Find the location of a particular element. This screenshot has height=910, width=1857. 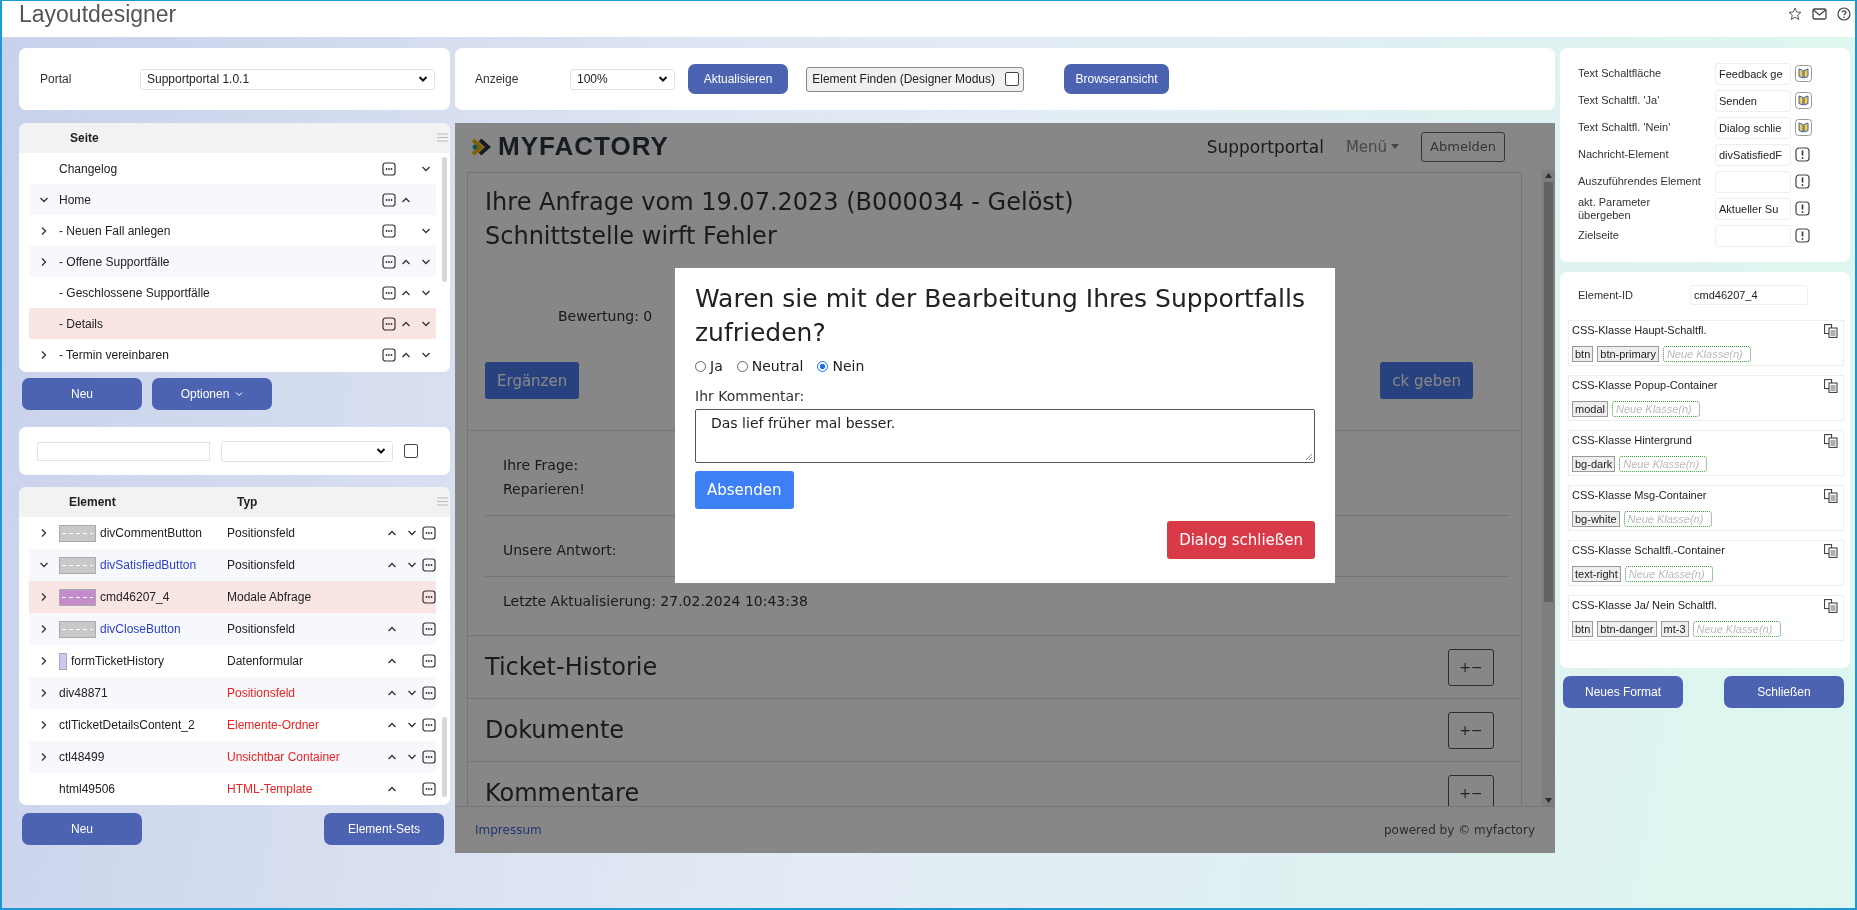

property-field: Senden is located at coordinates (1753, 100).